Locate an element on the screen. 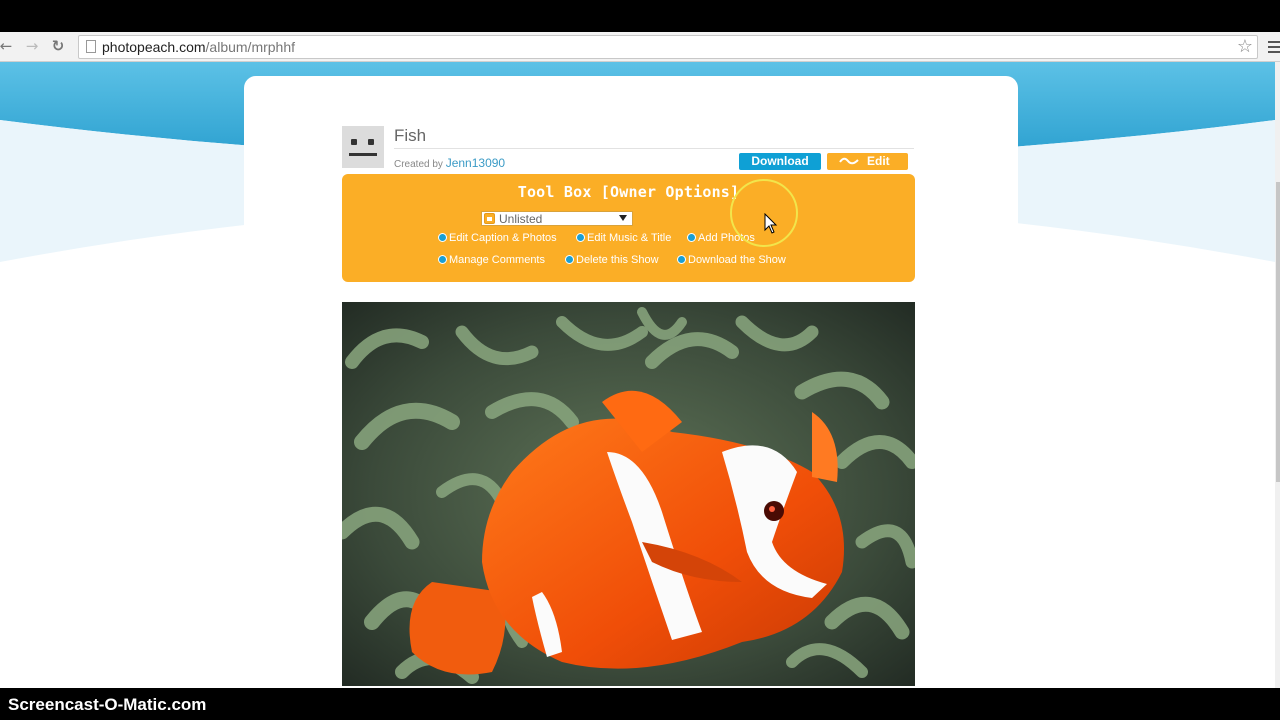 Image resolution: width=1280 pixels, height=720 pixels. edit-caption-label: Edit Caption & Photos is located at coordinates (503, 238).